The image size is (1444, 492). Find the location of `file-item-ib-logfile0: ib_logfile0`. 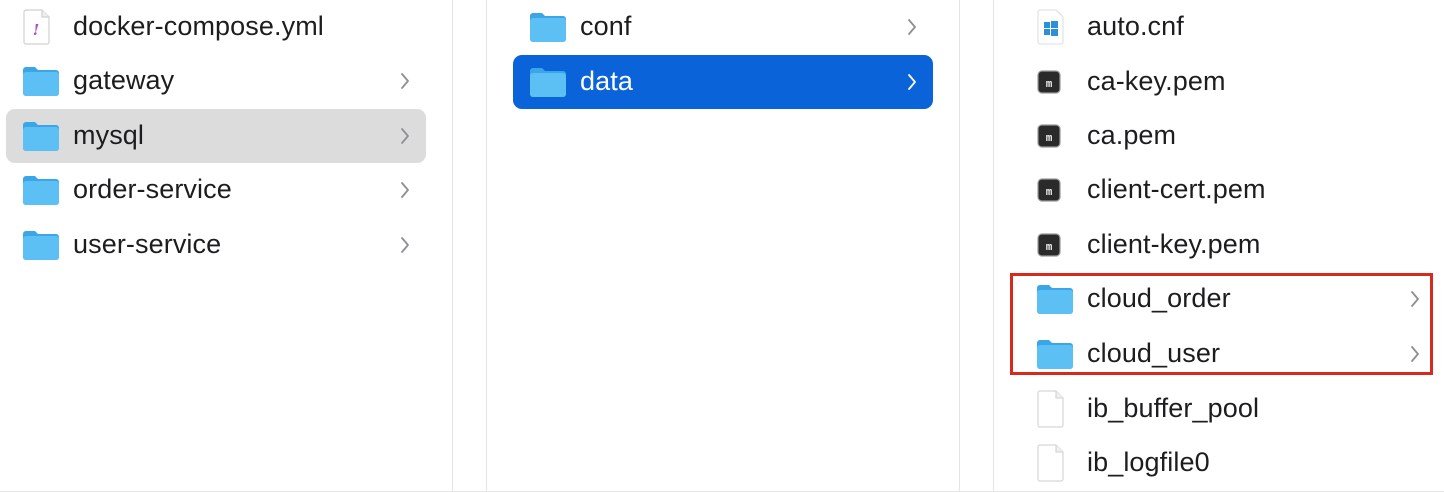

file-item-ib-logfile0: ib_logfile0 is located at coordinates (1224, 463).